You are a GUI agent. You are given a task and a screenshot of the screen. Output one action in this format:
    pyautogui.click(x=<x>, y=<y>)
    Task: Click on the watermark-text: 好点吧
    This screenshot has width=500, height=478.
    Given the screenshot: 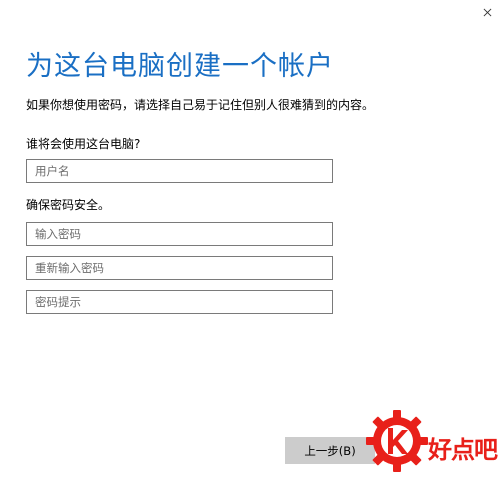 What is the action you would take?
    pyautogui.click(x=463, y=450)
    